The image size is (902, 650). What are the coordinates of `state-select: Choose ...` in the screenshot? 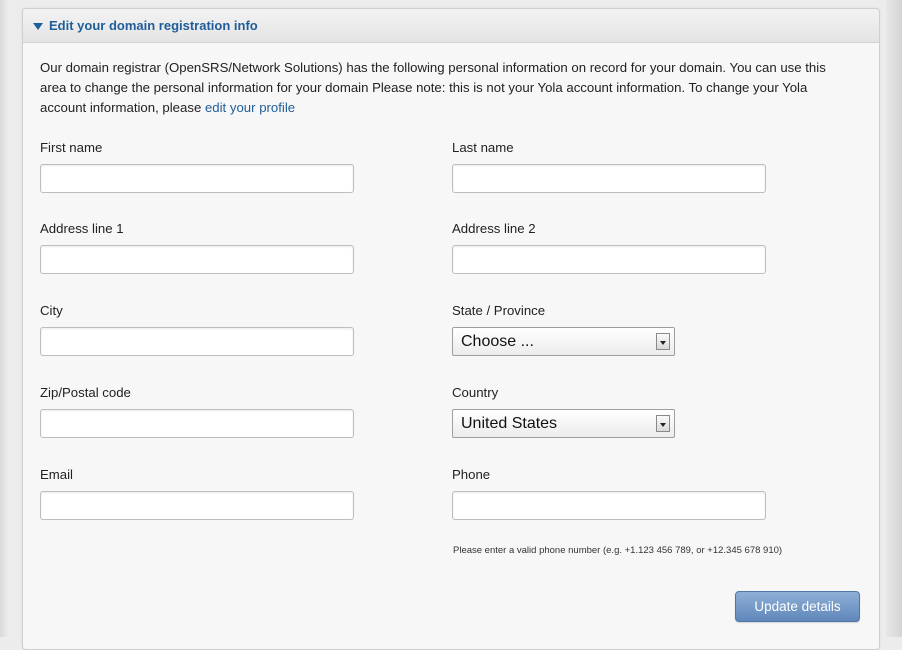 It's located at (563, 341).